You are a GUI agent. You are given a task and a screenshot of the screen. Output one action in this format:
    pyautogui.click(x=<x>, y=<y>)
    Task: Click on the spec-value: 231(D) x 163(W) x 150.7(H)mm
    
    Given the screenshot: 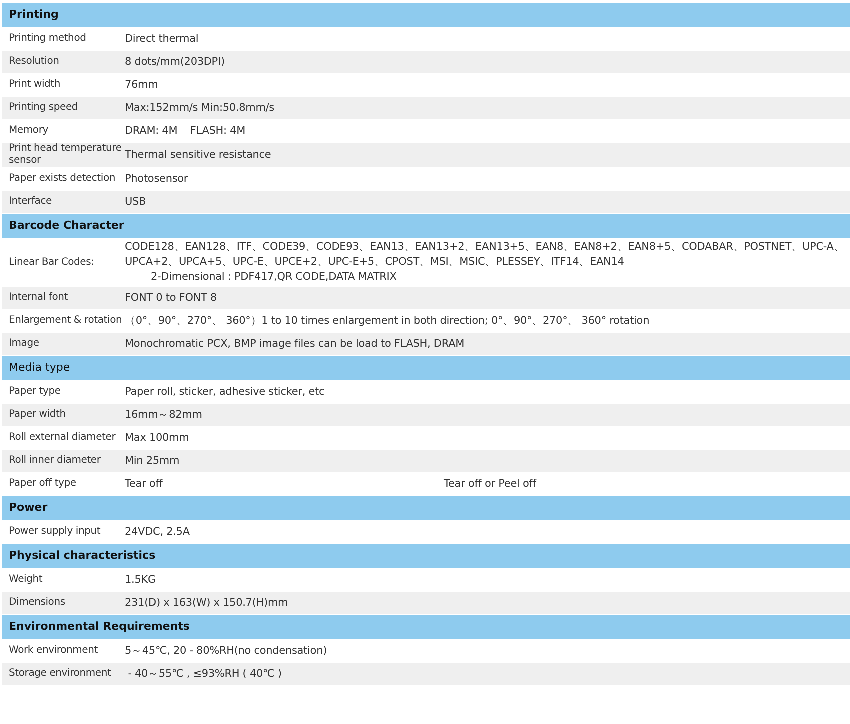 What is the action you would take?
    pyautogui.click(x=207, y=603)
    